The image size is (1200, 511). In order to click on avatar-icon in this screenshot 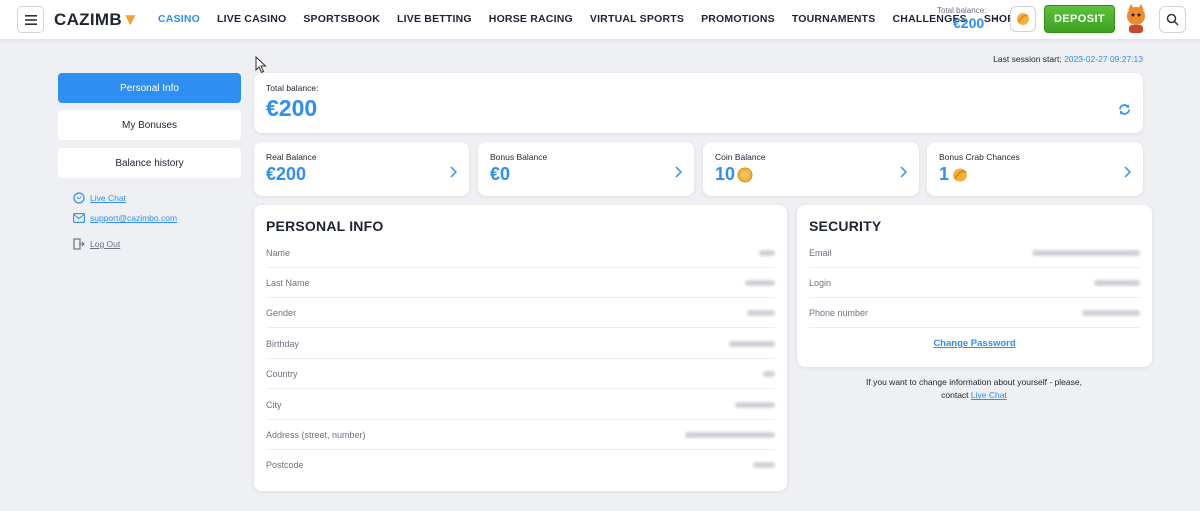, I will do `click(1136, 18)`.